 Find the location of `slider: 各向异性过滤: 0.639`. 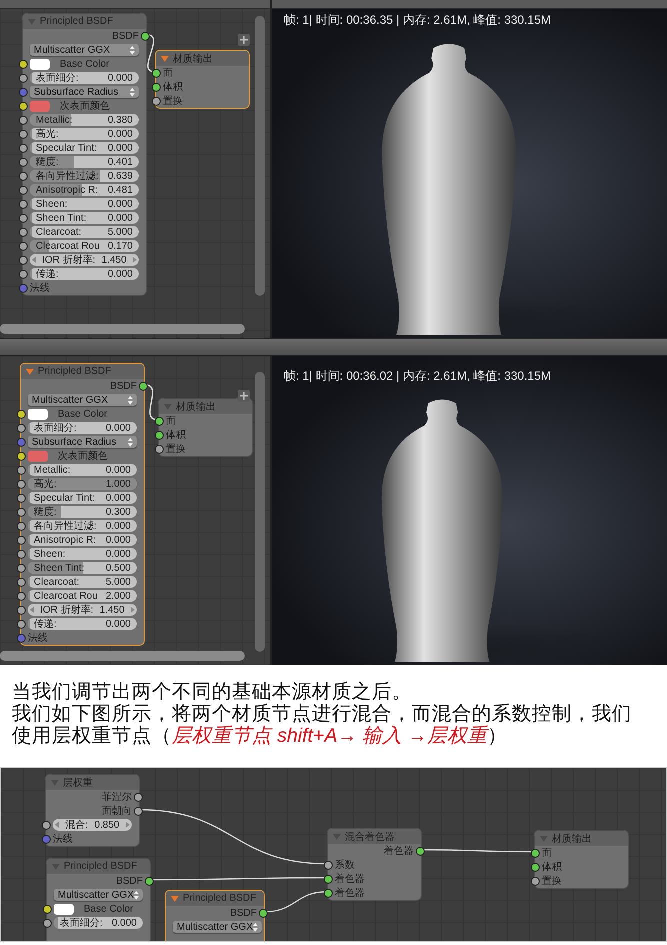

slider: 各向异性过滤: 0.639 is located at coordinates (84, 176).